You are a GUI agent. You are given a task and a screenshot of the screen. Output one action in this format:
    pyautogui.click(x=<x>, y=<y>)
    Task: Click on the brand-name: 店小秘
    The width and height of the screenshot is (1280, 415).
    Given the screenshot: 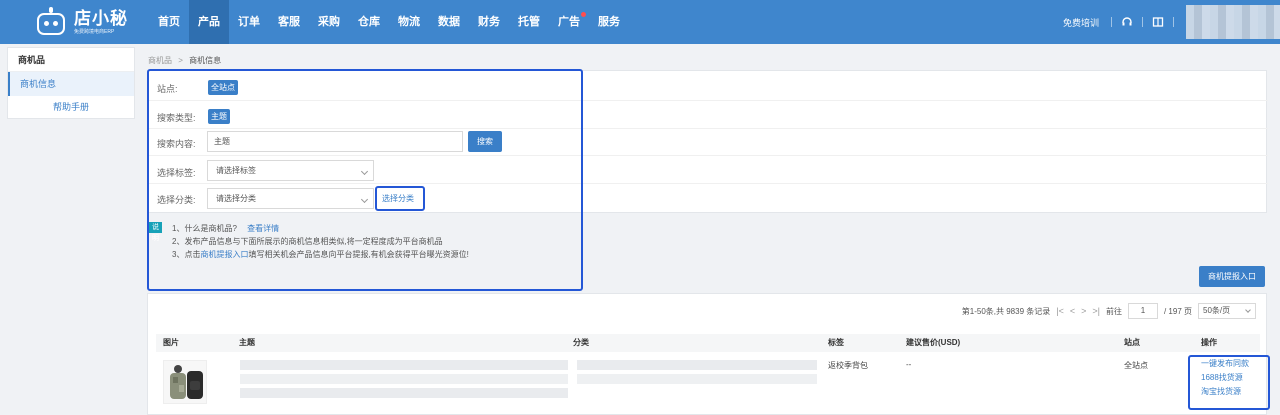 What is the action you would take?
    pyautogui.click(x=101, y=18)
    